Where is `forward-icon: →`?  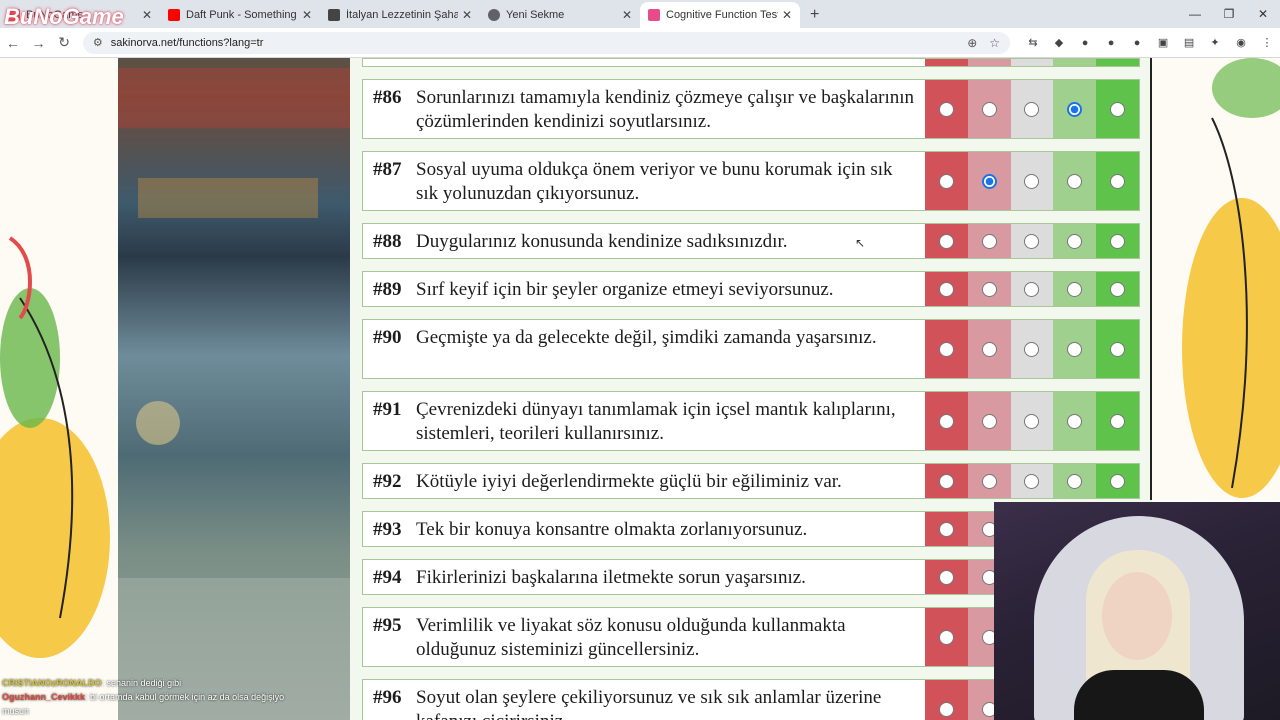 forward-icon: → is located at coordinates (39, 43).